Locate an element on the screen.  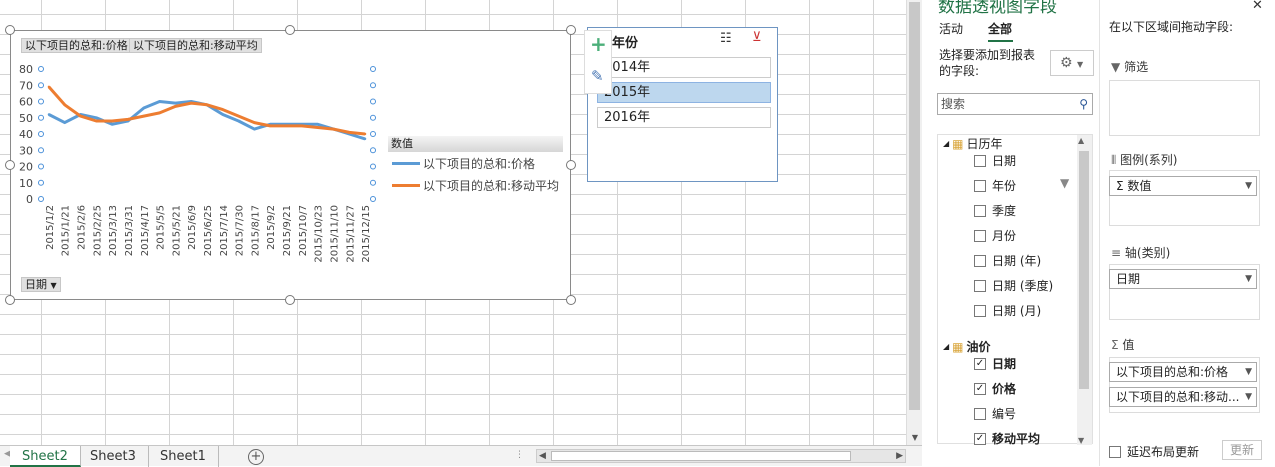
field-date: 日期 is located at coordinates (995, 160).